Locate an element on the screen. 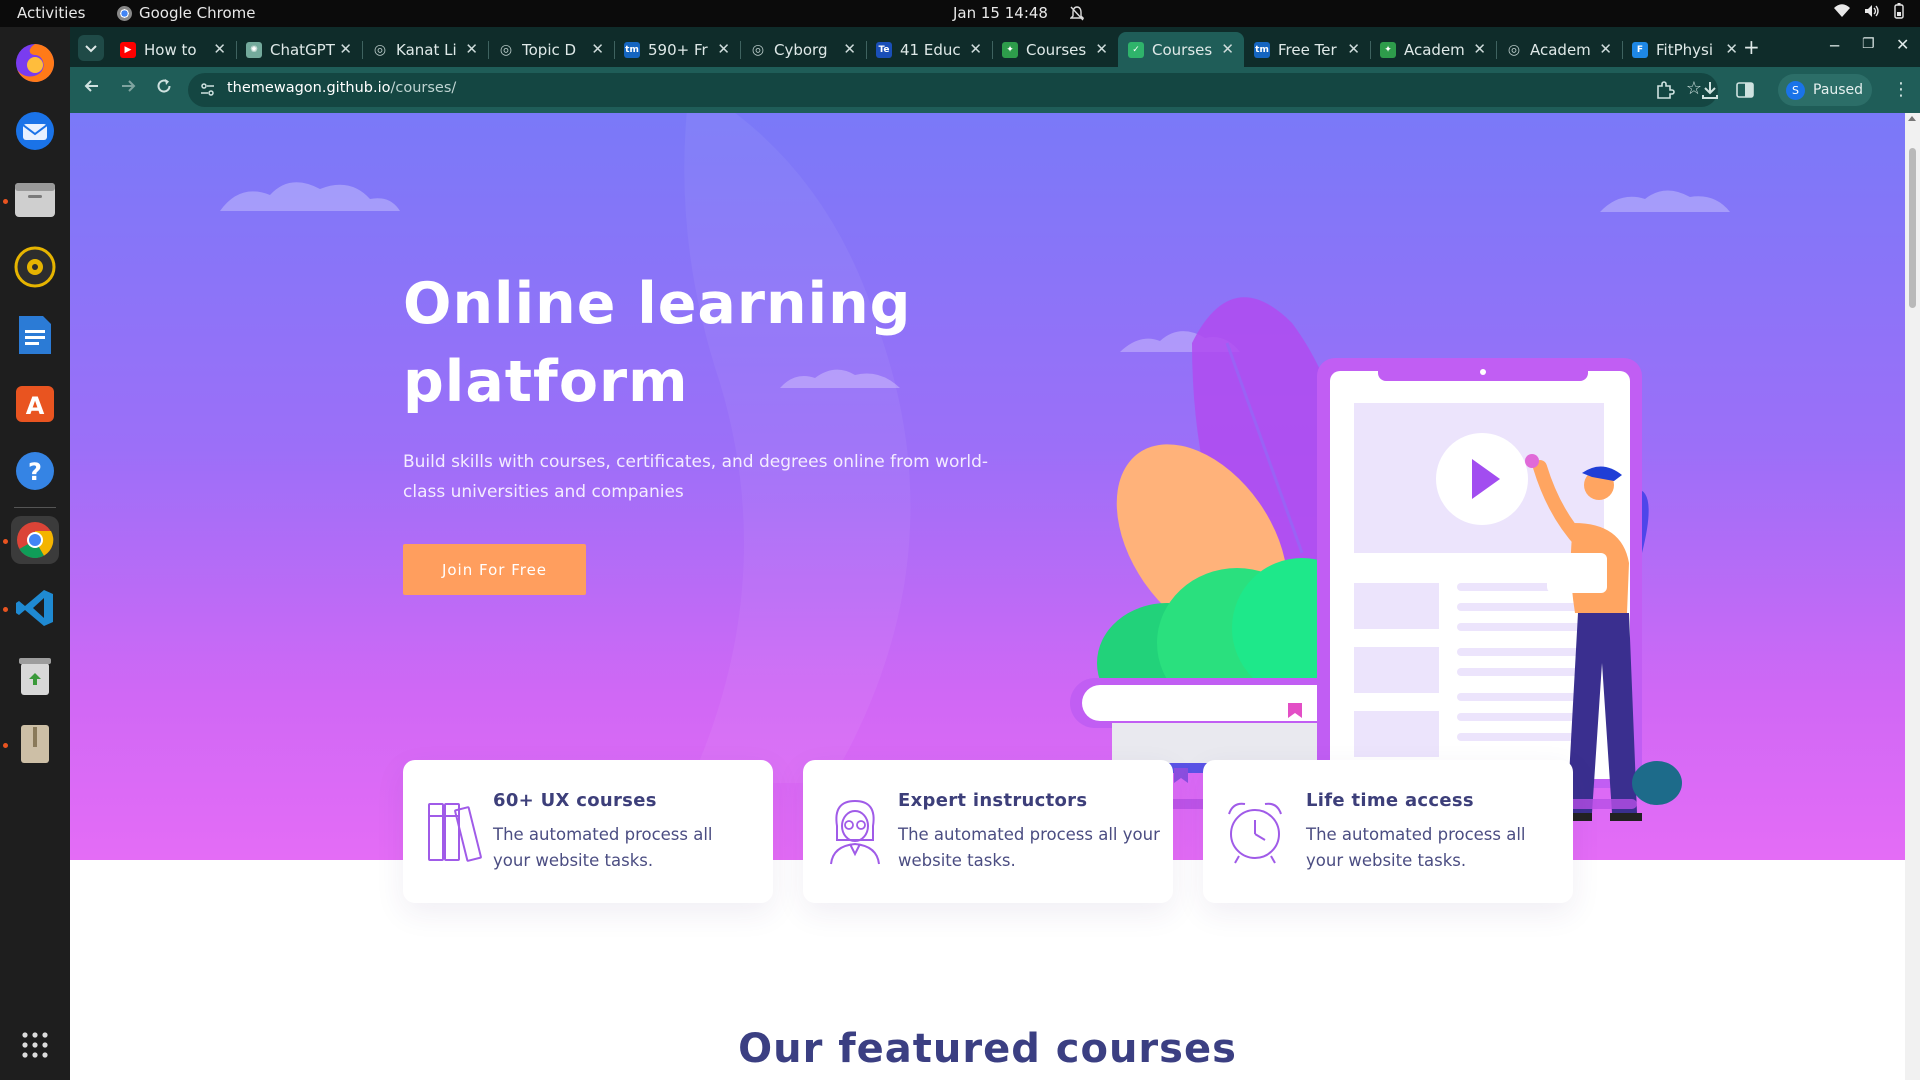 This screenshot has width=1920, height=1080. new-tab-button: + is located at coordinates (1751, 47).